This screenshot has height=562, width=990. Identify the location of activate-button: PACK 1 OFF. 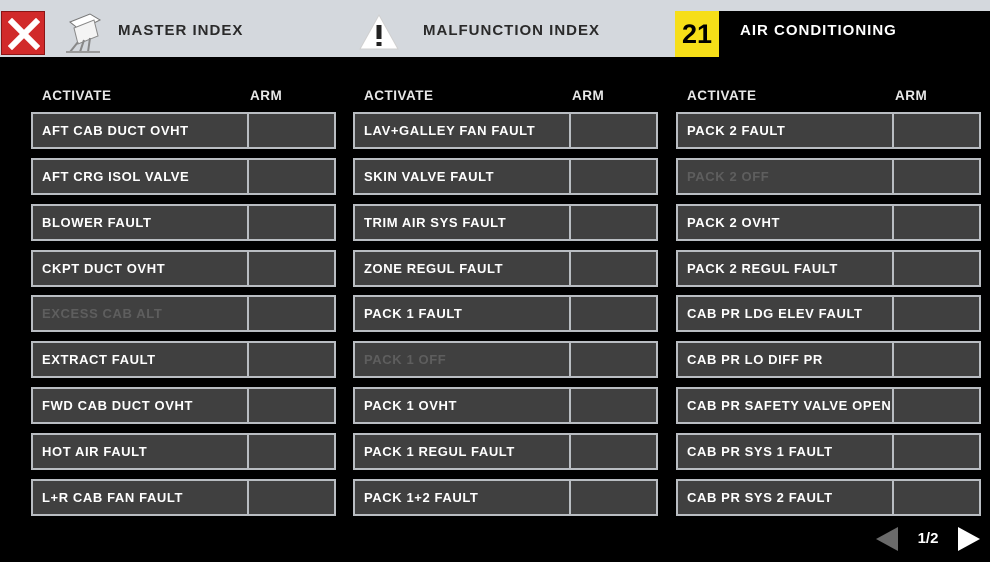
(462, 359).